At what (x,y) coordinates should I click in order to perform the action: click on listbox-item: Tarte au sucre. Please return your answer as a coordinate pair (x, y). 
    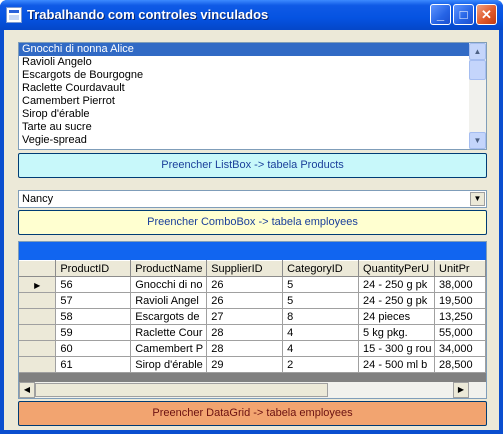
    Looking at the image, I should click on (252, 127).